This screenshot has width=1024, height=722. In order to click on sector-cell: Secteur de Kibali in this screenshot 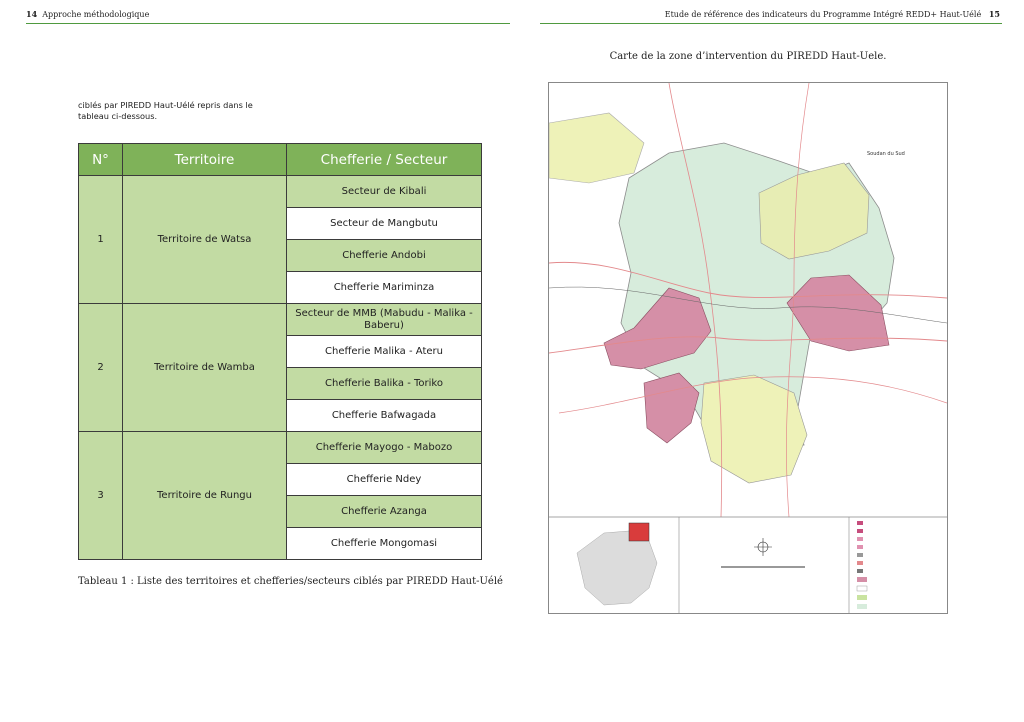, I will do `click(384, 191)`.